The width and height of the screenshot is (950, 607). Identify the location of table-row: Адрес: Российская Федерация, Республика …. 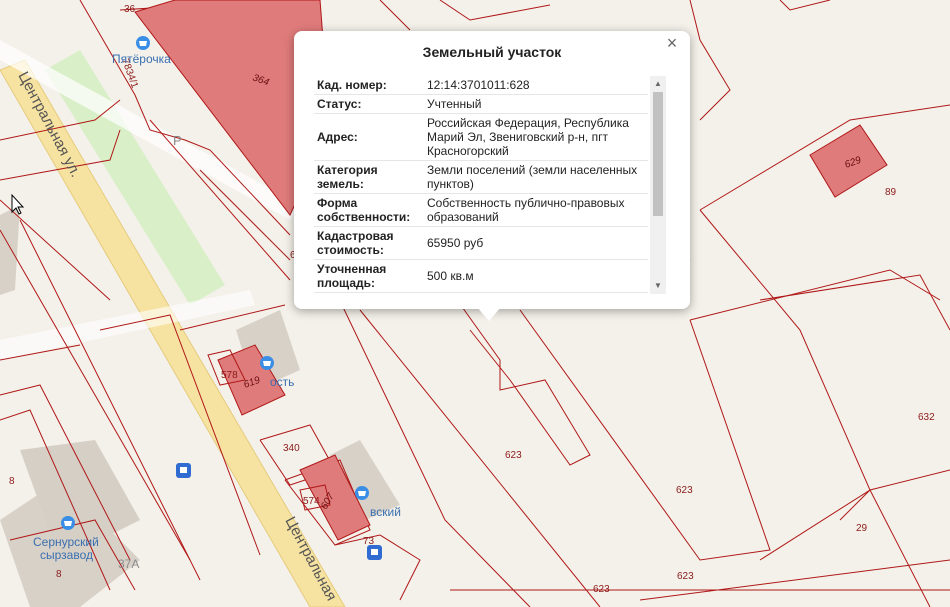
(481, 137).